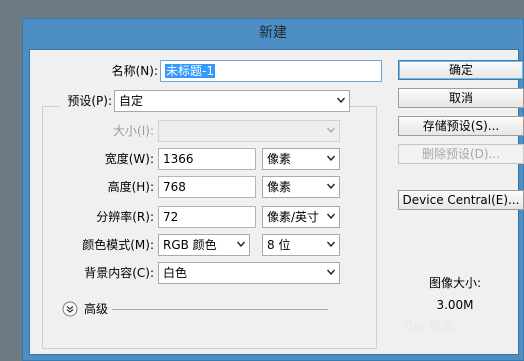  Describe the element at coordinates (134, 71) in the screenshot. I see `name-label: 名称(N):` at that location.